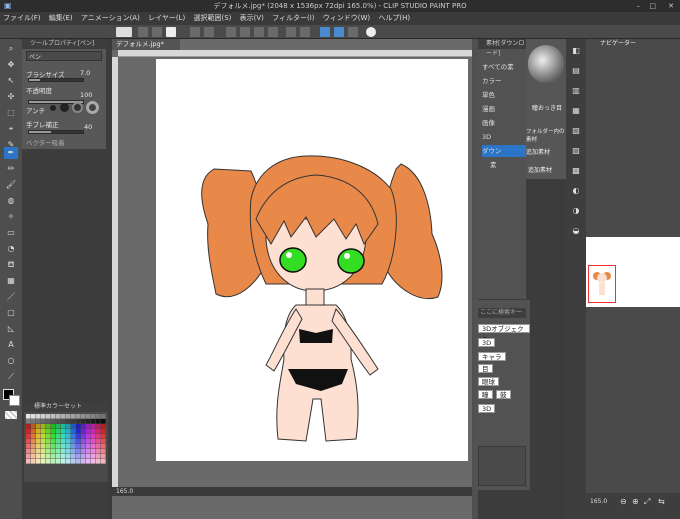 The width and height of the screenshot is (680, 519). What do you see at coordinates (652, 6) in the screenshot?
I see `maximize-icon: □` at bounding box center [652, 6].